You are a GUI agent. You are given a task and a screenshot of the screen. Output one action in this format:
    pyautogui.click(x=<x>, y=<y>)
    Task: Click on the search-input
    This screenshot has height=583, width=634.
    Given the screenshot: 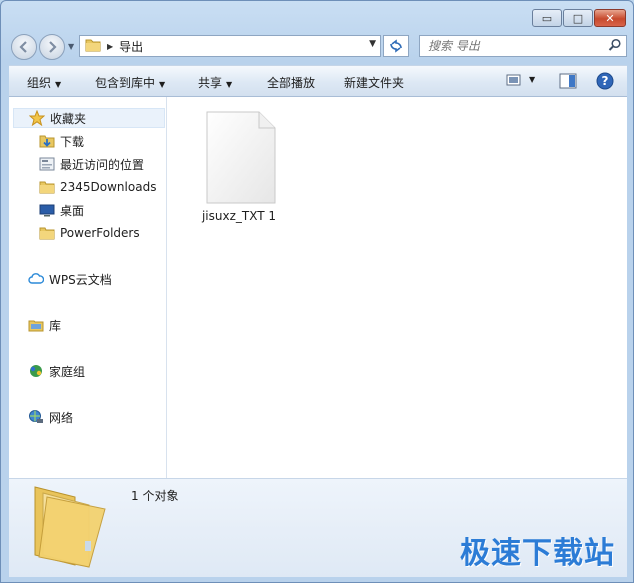 What is the action you would take?
    pyautogui.click(x=513, y=46)
    